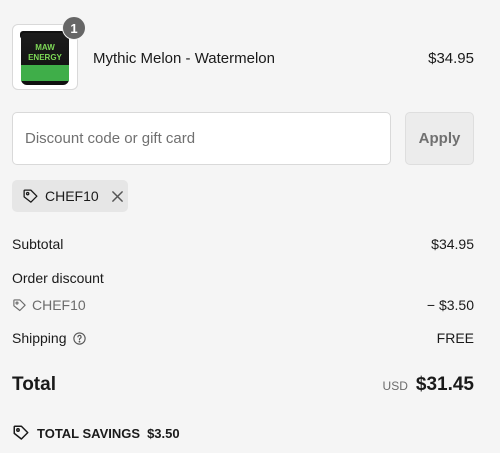 This screenshot has height=453, width=500. I want to click on savings-label: TOTAL SAVINGS, so click(89, 433).